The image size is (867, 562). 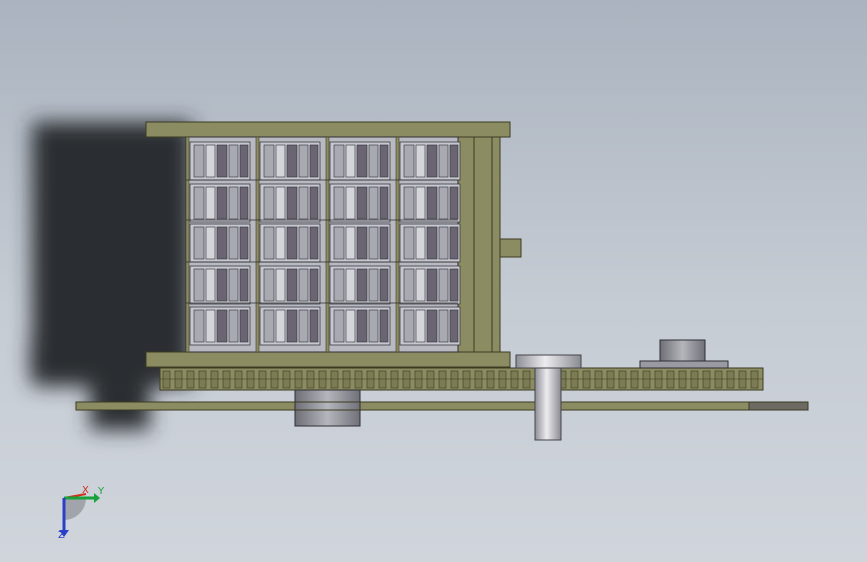 I want to click on base-plate, so click(x=442, y=406).